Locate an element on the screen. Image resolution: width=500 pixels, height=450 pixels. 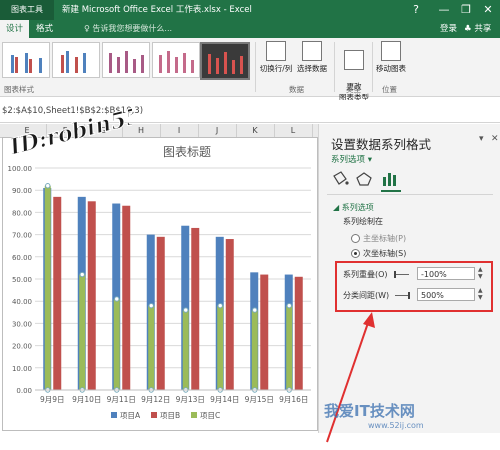
series-overlap-slider-thumb is located at coordinates (395, 274).